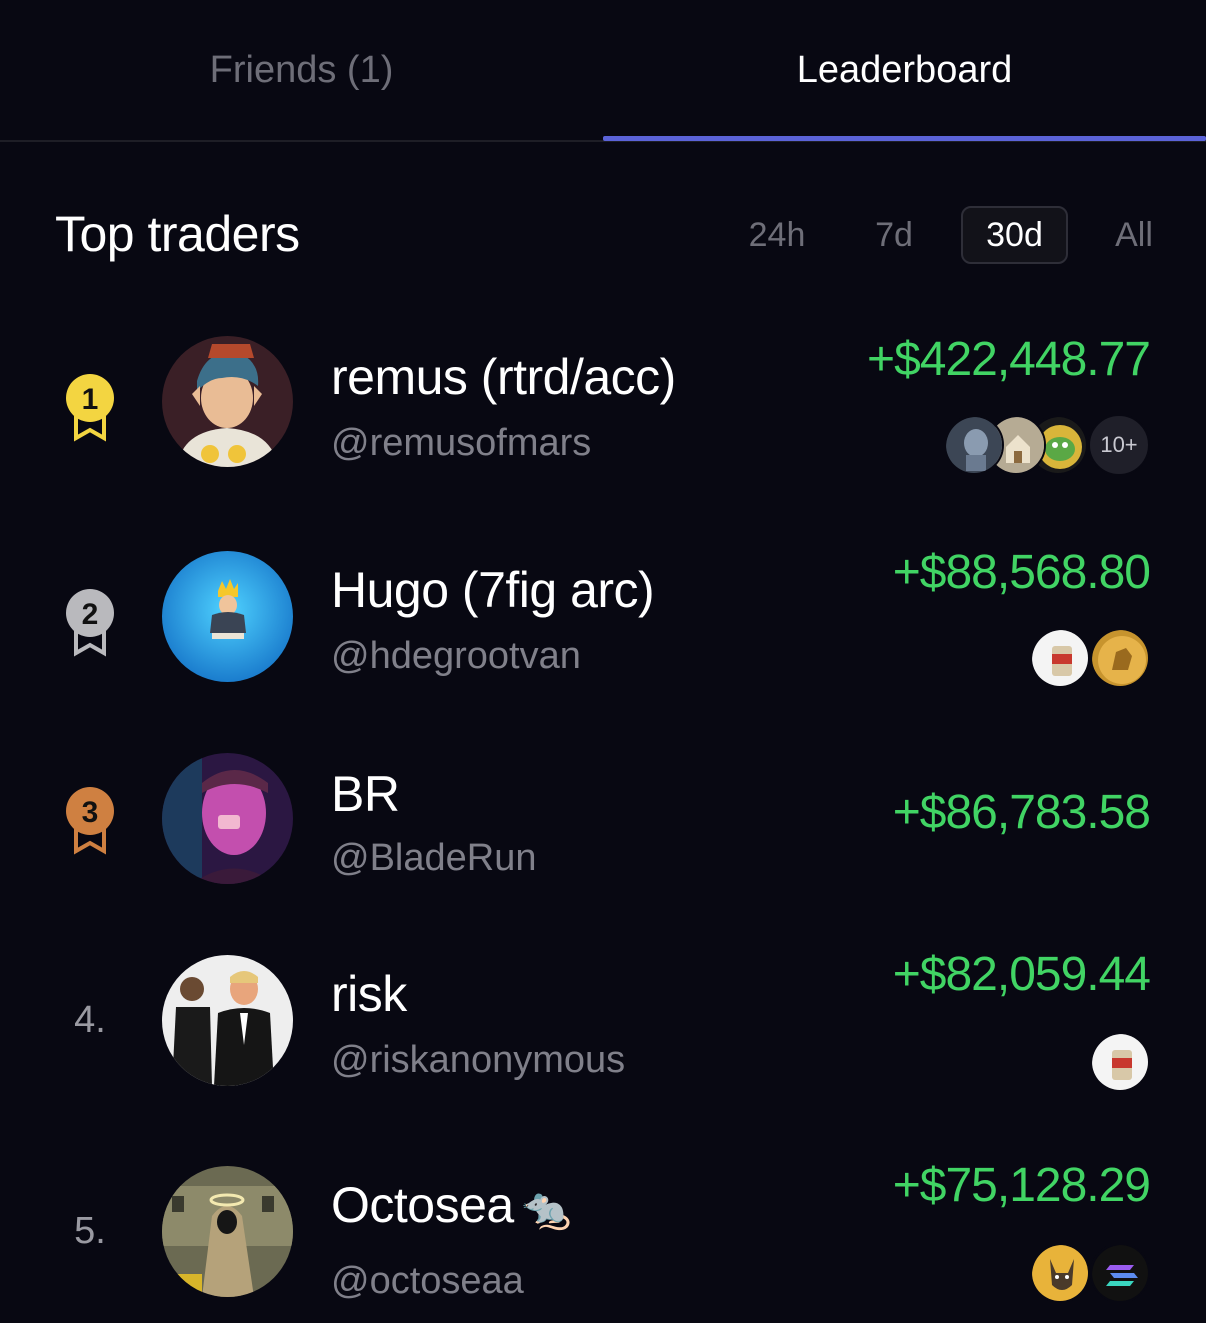 The width and height of the screenshot is (1206, 1323). I want to click on solana-token-icon, so click(1120, 1273).